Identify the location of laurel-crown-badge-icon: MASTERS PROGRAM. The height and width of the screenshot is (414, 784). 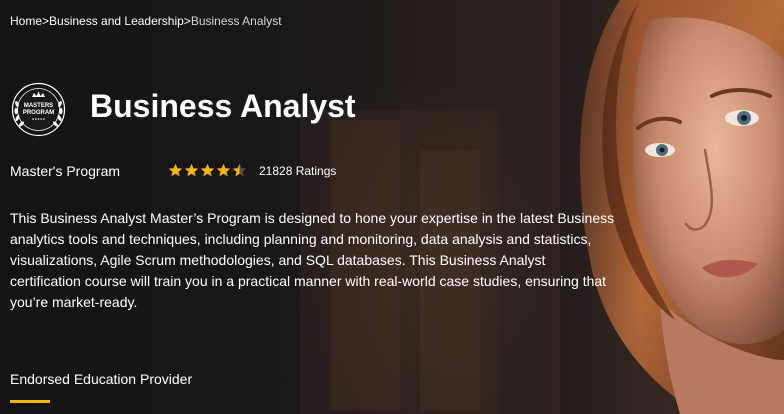
(38, 109).